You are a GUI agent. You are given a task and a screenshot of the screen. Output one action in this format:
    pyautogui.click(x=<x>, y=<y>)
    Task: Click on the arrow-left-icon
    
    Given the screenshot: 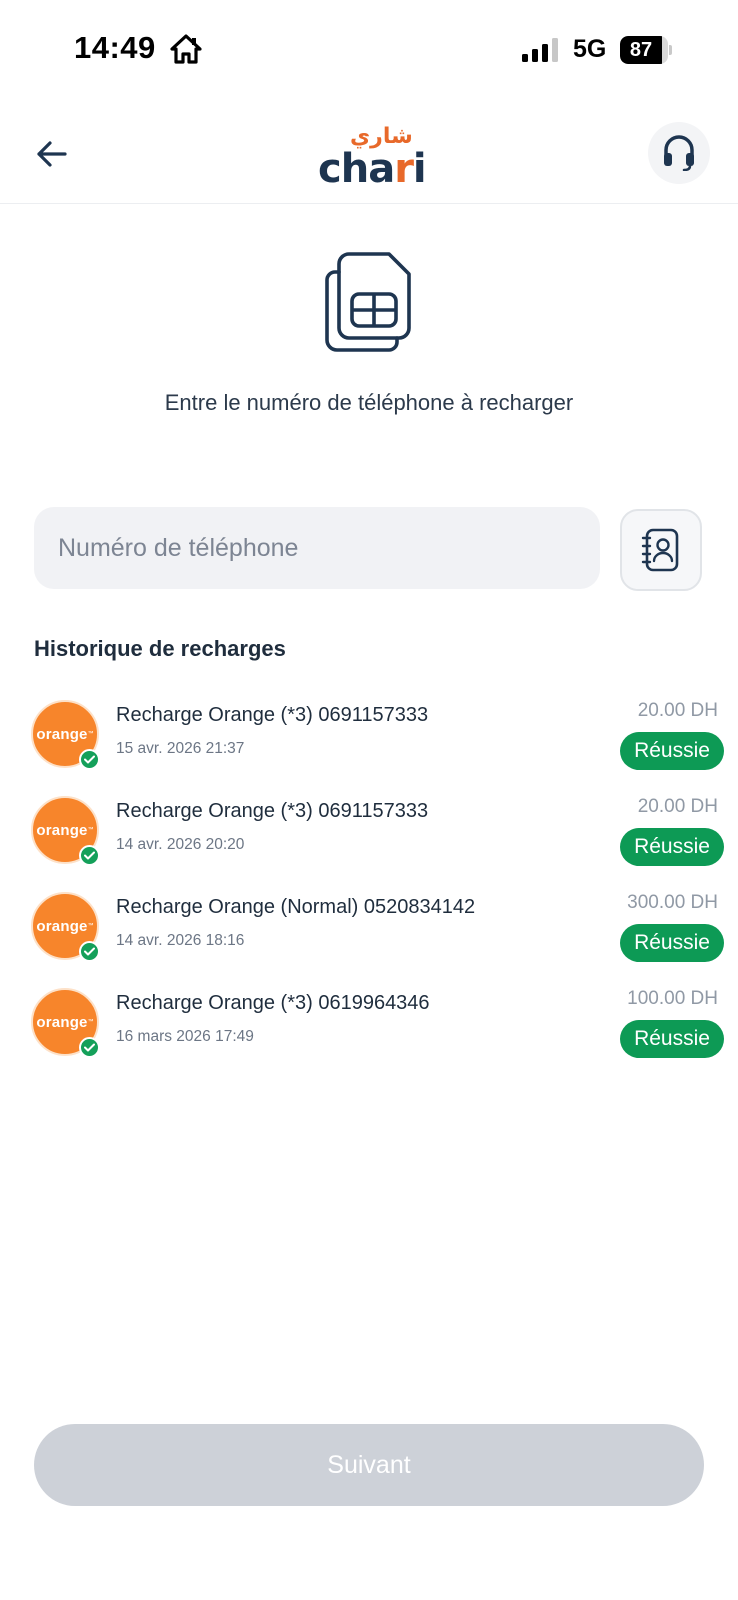 What is the action you would take?
    pyautogui.click(x=52, y=154)
    